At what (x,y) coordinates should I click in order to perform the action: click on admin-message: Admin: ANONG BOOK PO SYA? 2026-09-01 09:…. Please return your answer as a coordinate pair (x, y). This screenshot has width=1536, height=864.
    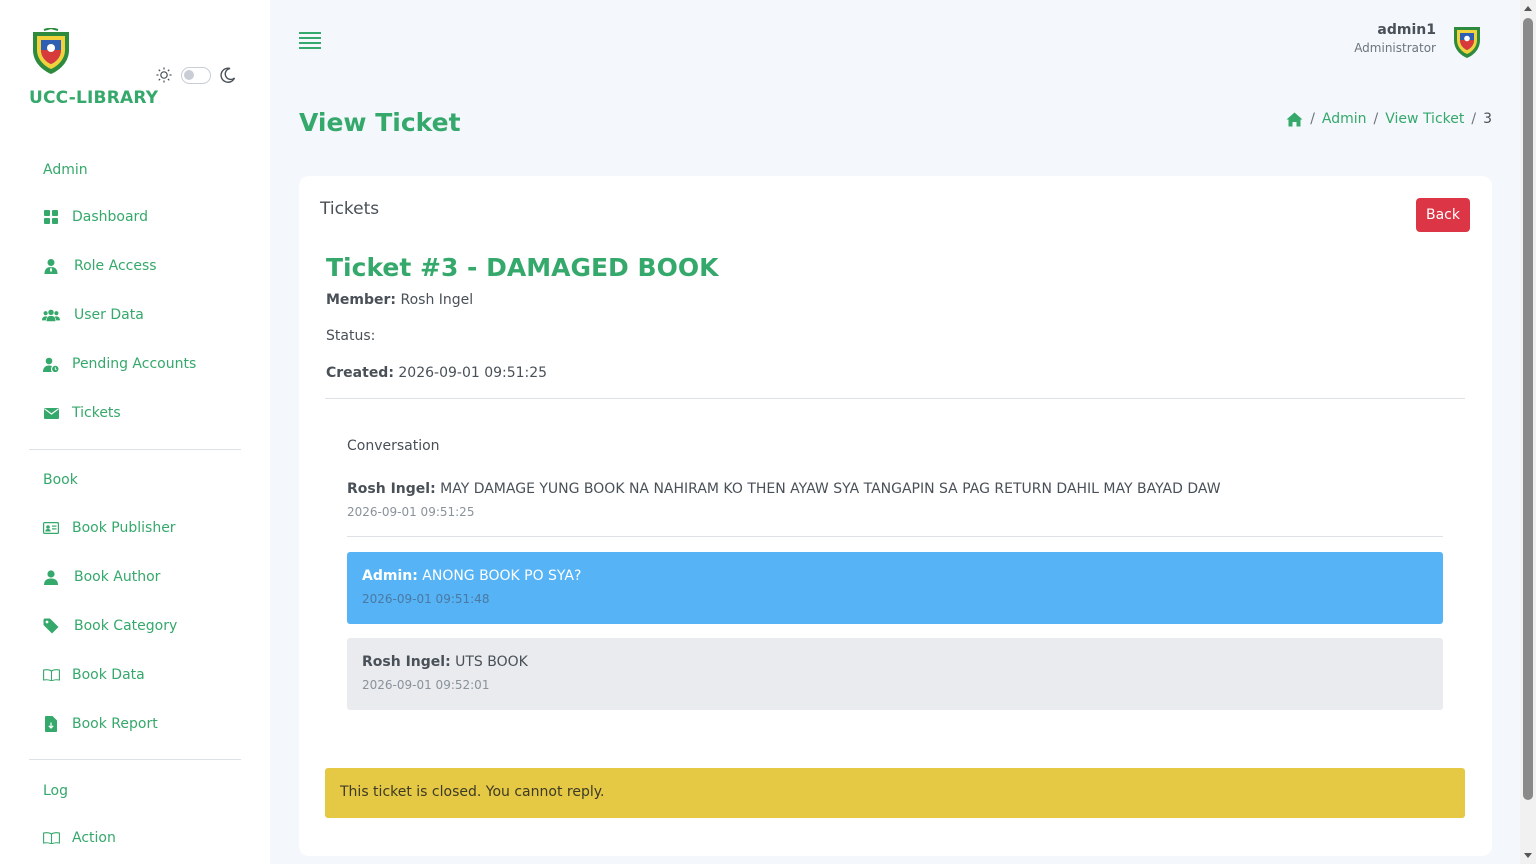
    Looking at the image, I should click on (895, 588).